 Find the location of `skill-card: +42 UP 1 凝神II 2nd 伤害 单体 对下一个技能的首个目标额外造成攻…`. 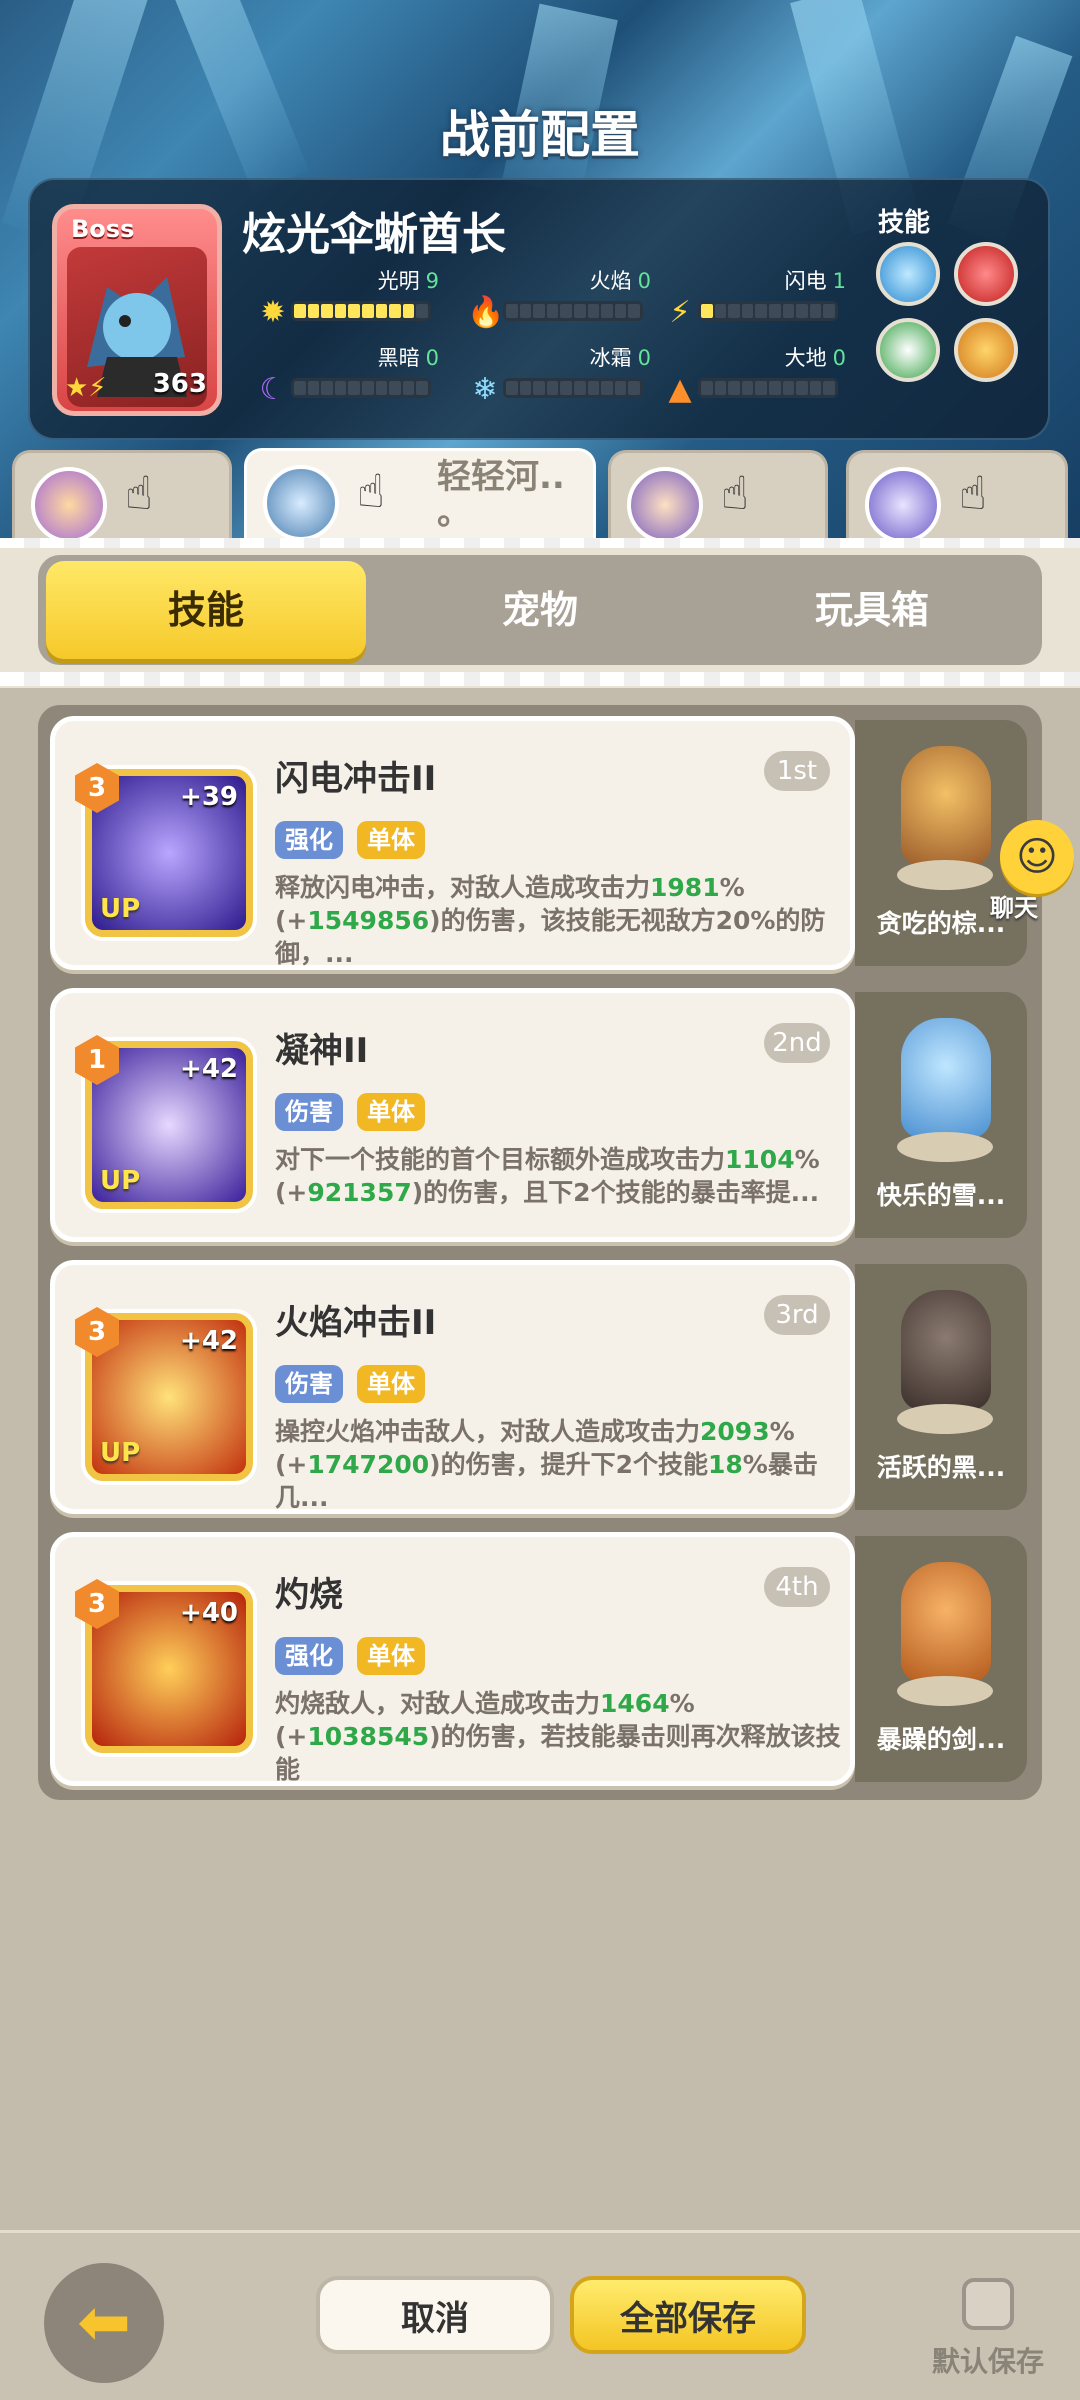

skill-card: +42 UP 1 凝神II 2nd 伤害 单体 对下一个技能的首个目标额外造成攻… is located at coordinates (452, 1115).